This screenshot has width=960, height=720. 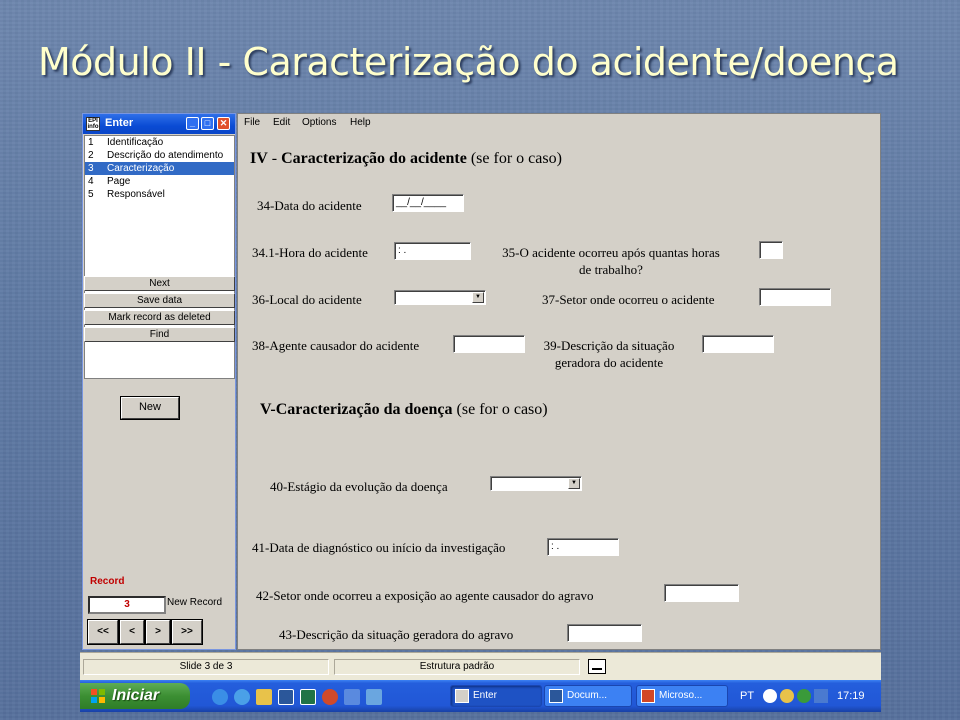 What do you see at coordinates (583, 547) in the screenshot?
I see `q41-date-field: : .` at bounding box center [583, 547].